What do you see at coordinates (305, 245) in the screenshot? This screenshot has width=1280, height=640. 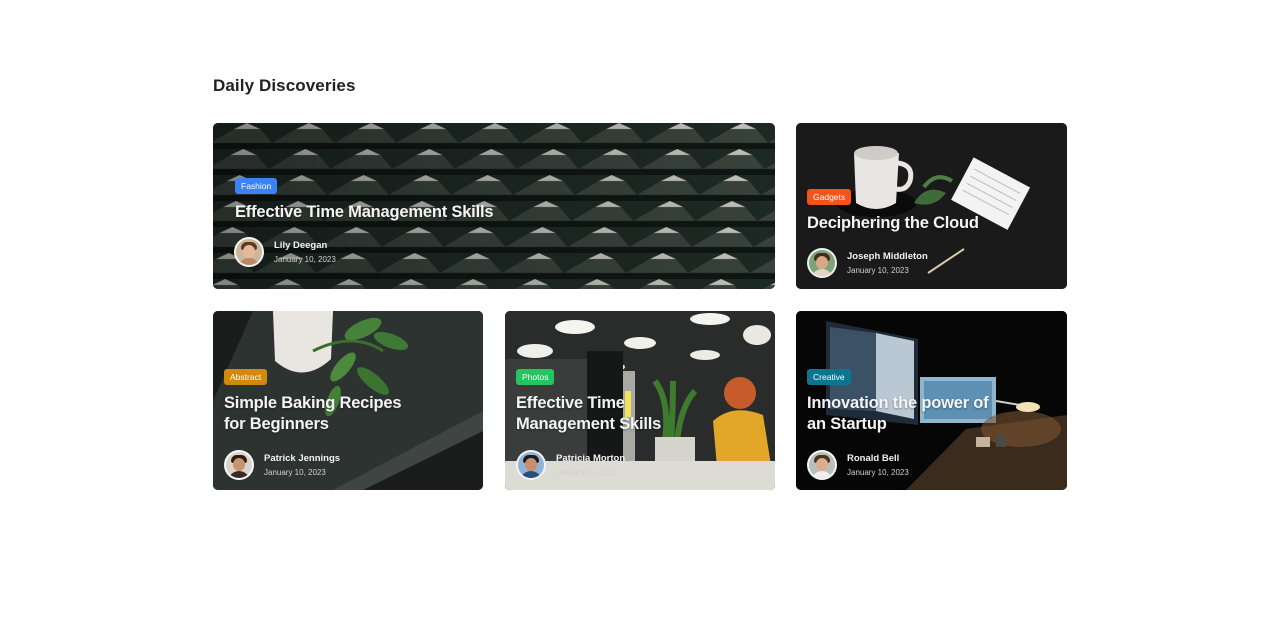 I see `author-name: Lily Deegan` at bounding box center [305, 245].